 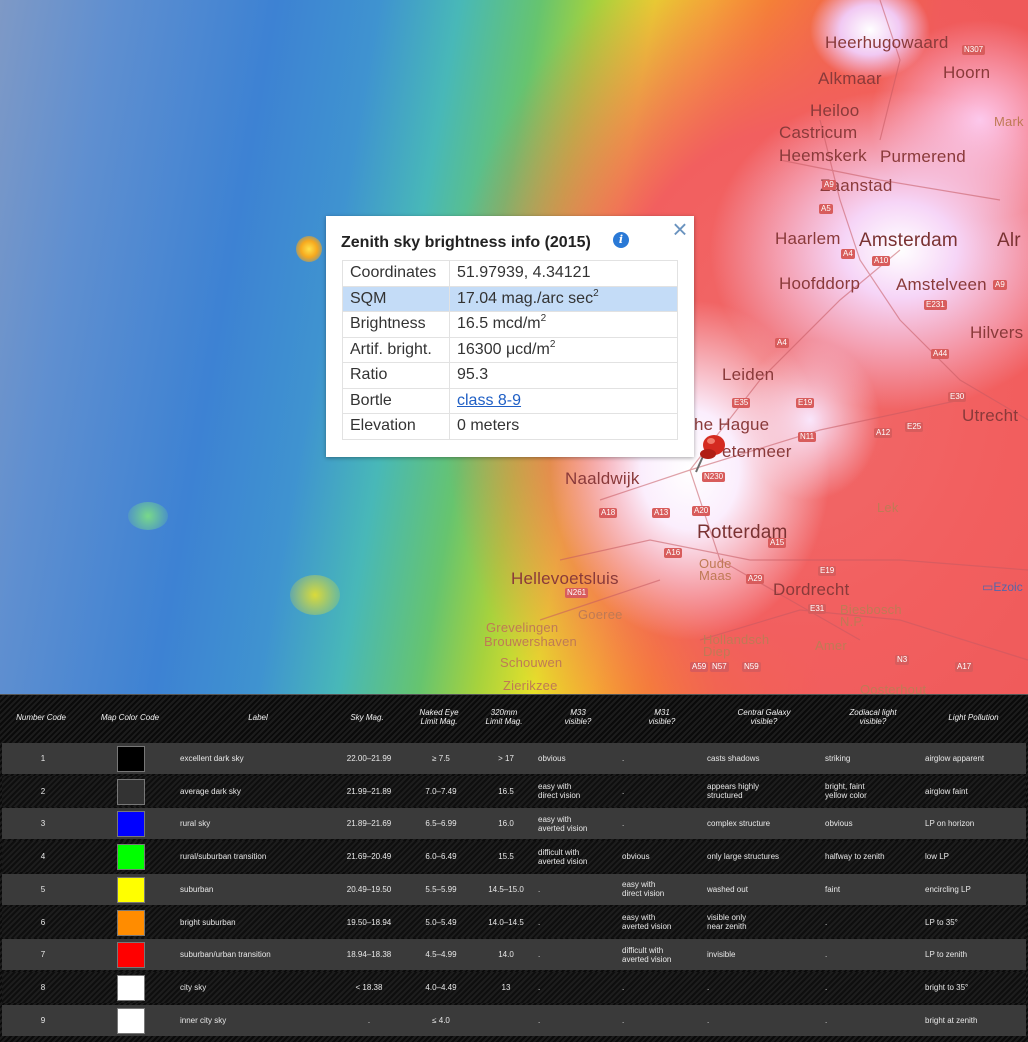 I want to click on town-label-almere: Alr, so click(x=1009, y=240).